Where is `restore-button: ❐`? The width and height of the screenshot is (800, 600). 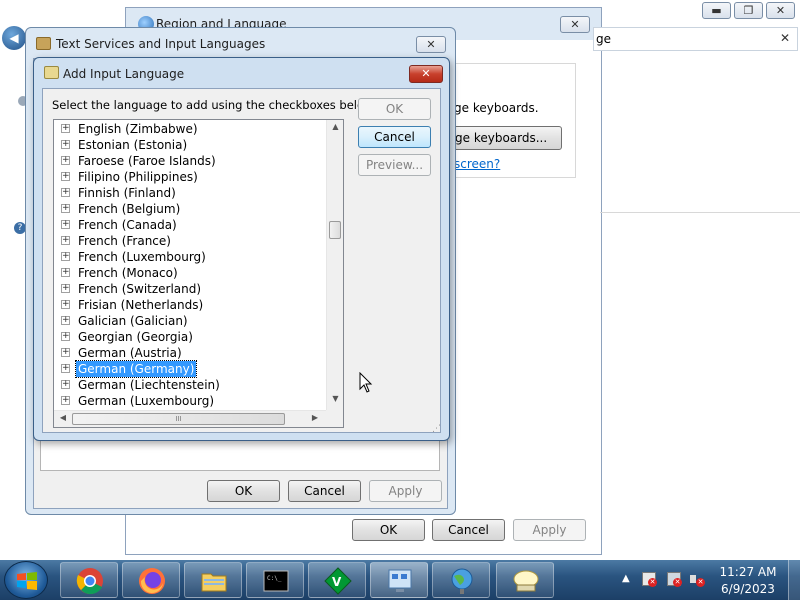 restore-button: ❐ is located at coordinates (748, 10).